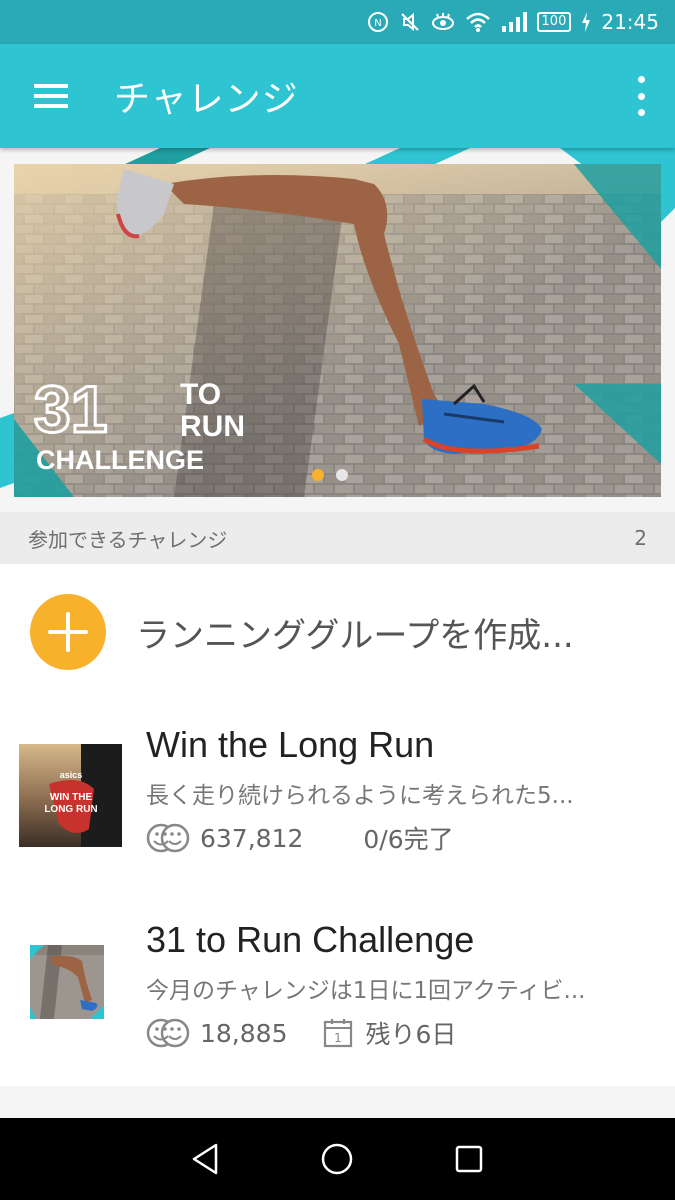 This screenshot has width=675, height=1200. I want to click on menu-button, so click(52, 96).